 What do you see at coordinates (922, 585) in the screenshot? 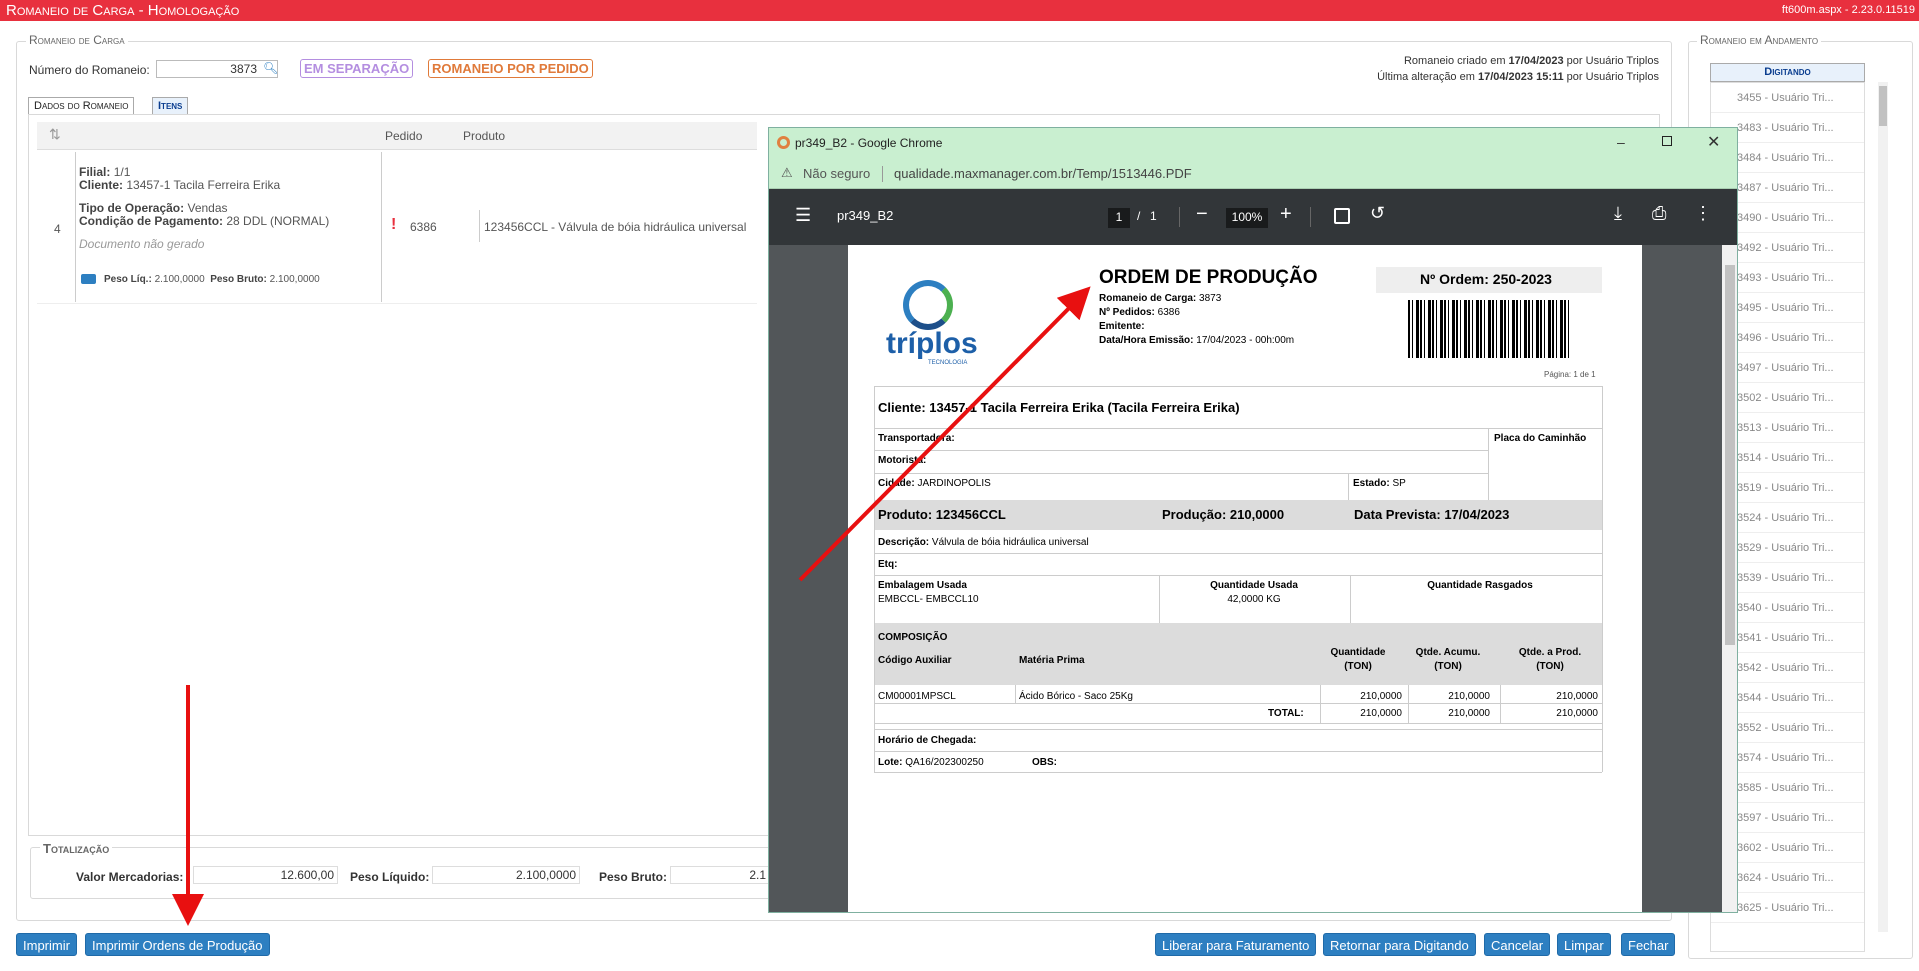
I see `embalagem-label: Embalagem Usada` at bounding box center [922, 585].